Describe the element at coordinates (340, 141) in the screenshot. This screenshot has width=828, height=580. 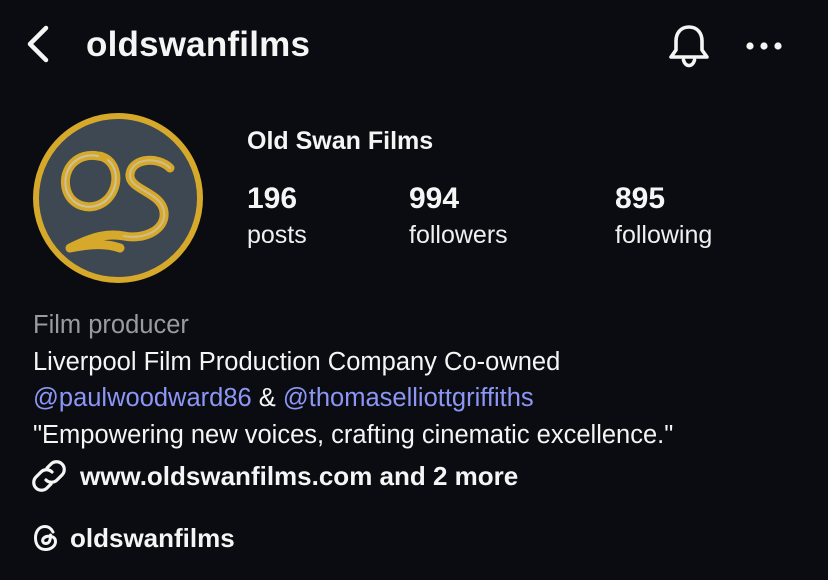
I see `profile-display-name: Old Swan Films` at that location.